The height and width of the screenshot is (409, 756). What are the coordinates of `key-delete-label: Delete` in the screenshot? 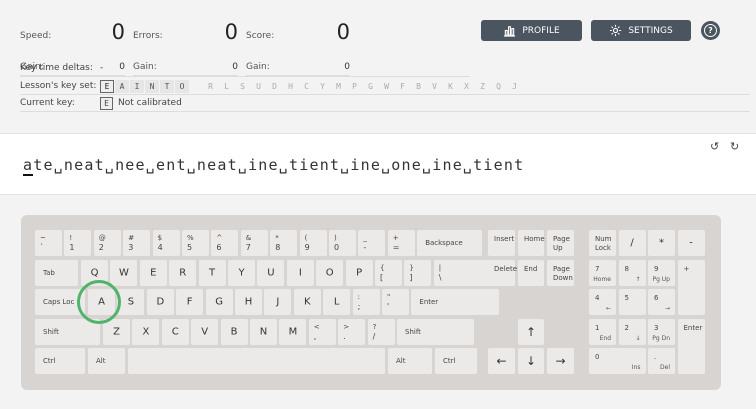 It's located at (505, 268).